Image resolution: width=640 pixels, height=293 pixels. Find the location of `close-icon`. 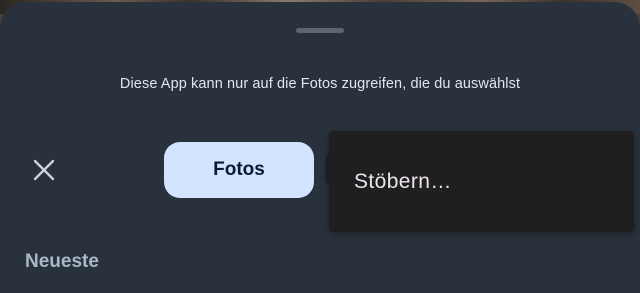

close-icon is located at coordinates (44, 170).